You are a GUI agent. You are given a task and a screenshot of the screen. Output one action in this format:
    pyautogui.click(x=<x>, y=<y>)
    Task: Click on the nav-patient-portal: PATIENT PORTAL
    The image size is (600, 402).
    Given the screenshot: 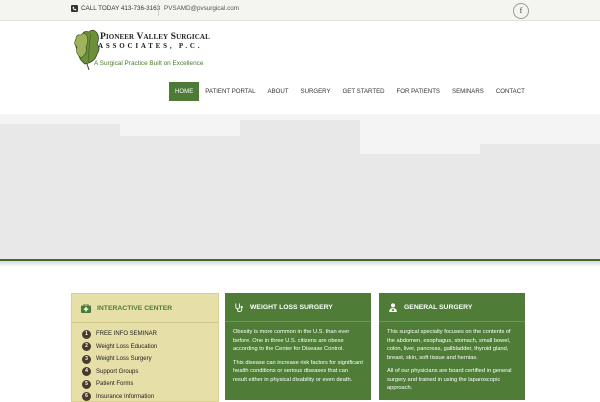 What is the action you would take?
    pyautogui.click(x=230, y=91)
    